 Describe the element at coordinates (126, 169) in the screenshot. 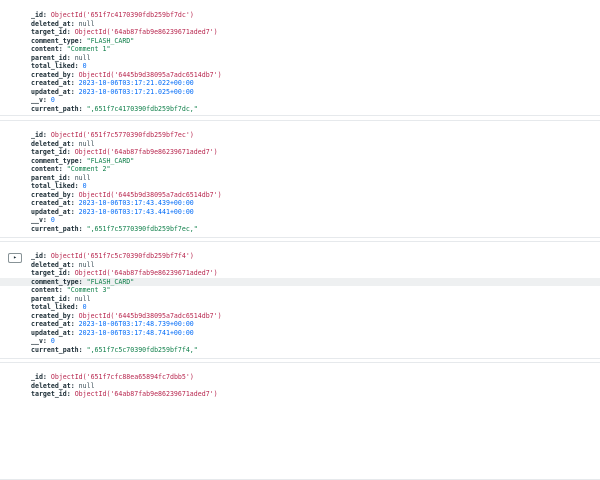

I see `field-row: content: "Comment 2"` at that location.